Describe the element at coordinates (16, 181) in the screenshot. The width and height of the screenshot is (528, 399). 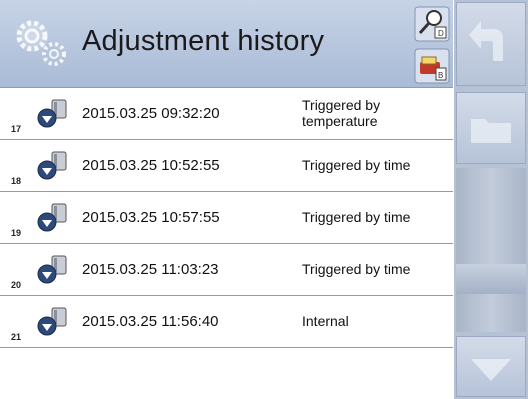
I see `row-number: 18` at that location.